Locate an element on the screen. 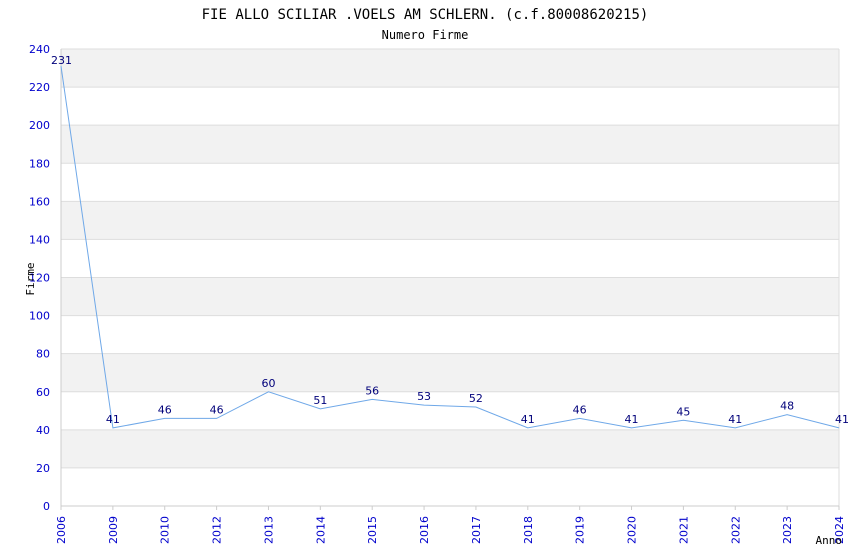 This screenshot has height=550, width=850. y-tick-label: 60 is located at coordinates (43, 392).